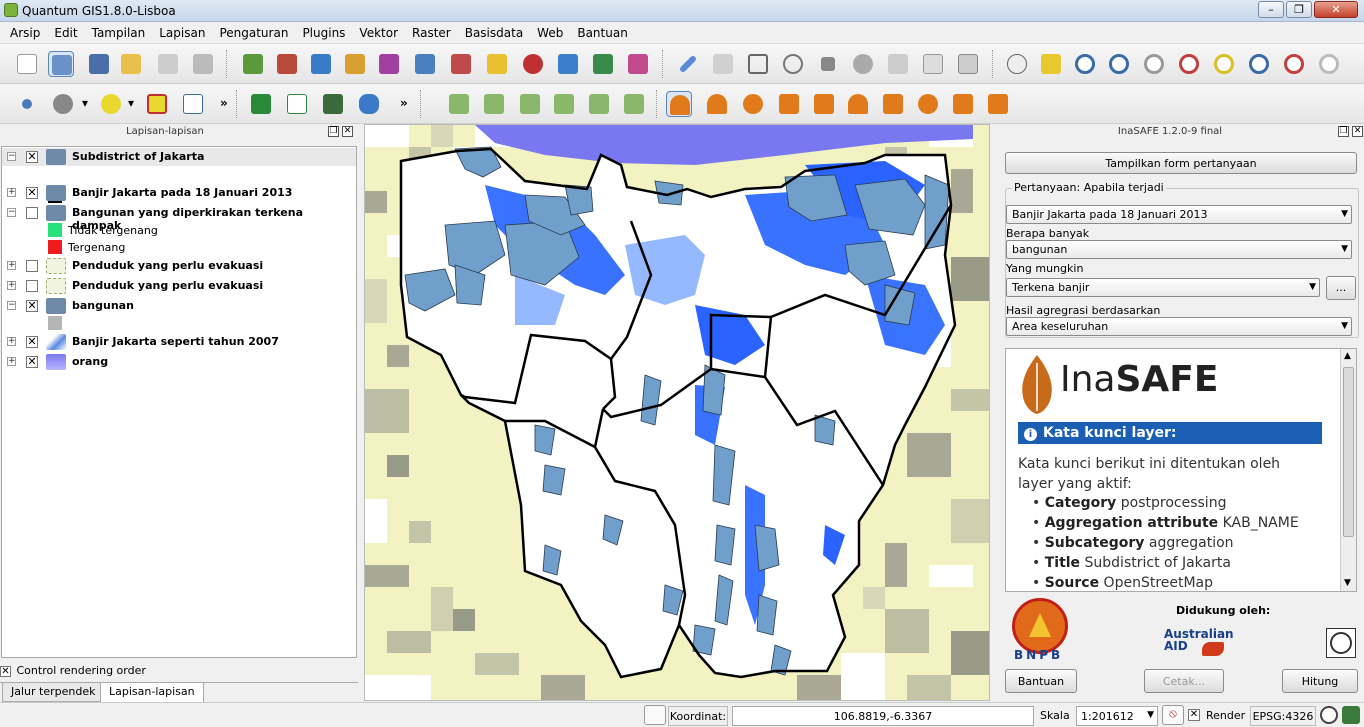  Describe the element at coordinates (5, 671) in the screenshot. I see `control-rendering-checkbox: ✕` at that location.